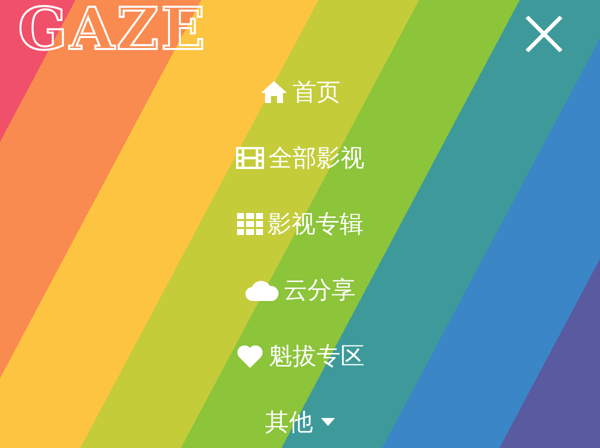 This screenshot has height=448, width=600. I want to click on grid-icon, so click(249, 224).